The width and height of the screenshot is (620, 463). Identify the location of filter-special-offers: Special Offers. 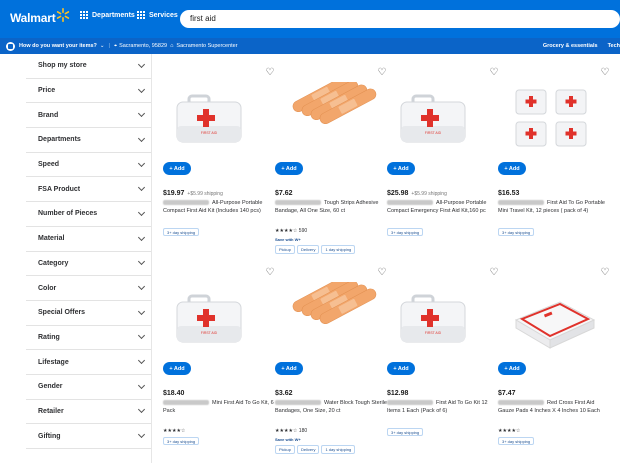
(88, 313).